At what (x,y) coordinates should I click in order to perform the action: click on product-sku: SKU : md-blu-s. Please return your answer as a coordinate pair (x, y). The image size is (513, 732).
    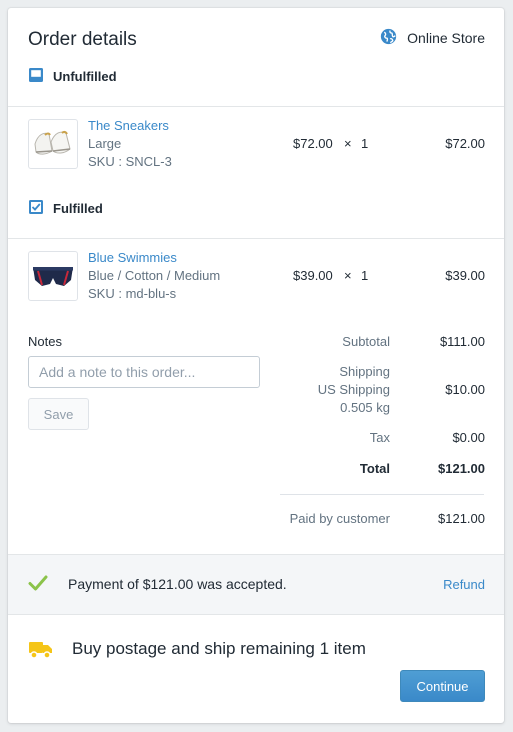
    Looking at the image, I should click on (132, 293).